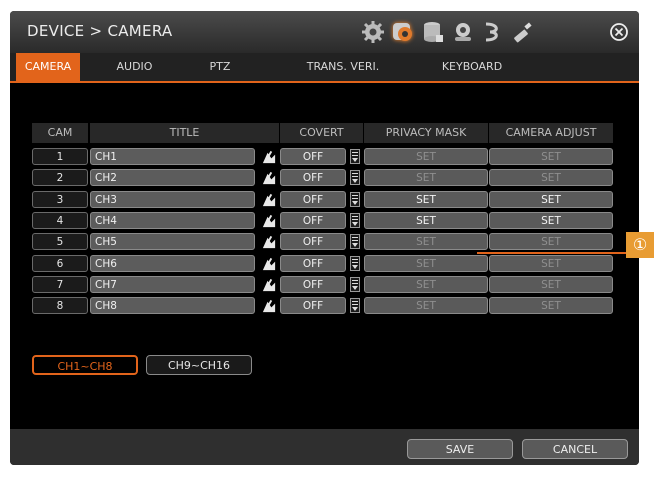  Describe the element at coordinates (60, 199) in the screenshot. I see `cam-number: 3` at that location.